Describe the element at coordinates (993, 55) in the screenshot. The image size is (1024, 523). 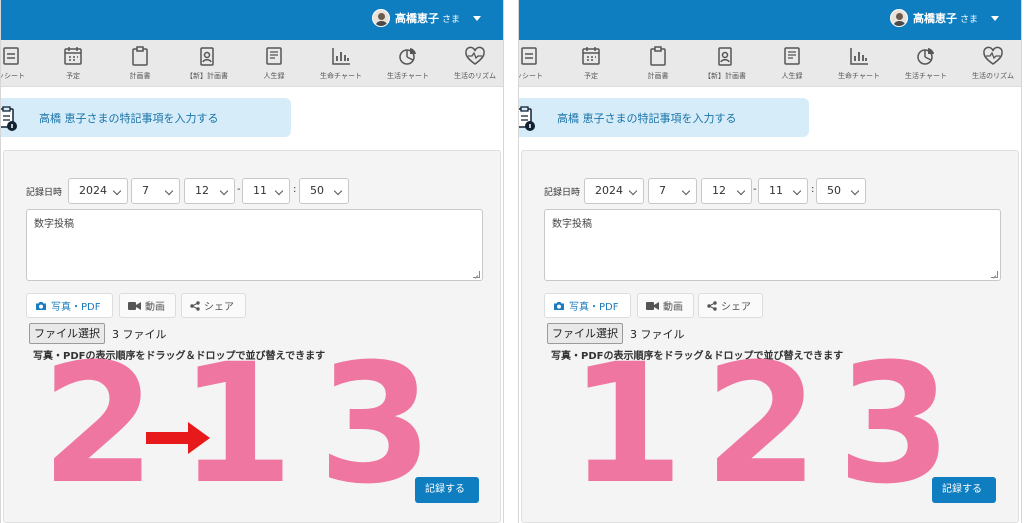
I see `heart-rate-icon` at that location.